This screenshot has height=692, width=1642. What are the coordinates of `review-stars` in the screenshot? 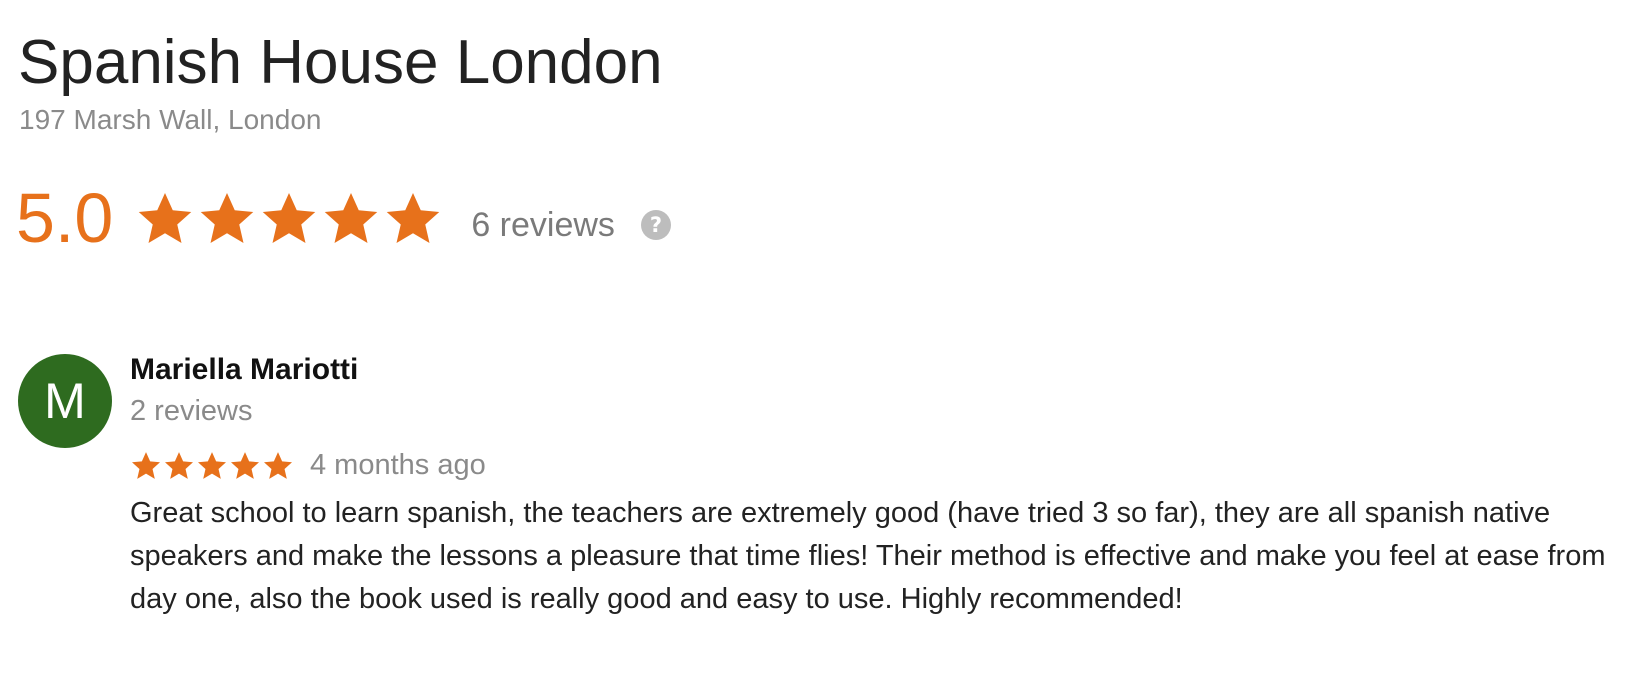 It's located at (212, 465).